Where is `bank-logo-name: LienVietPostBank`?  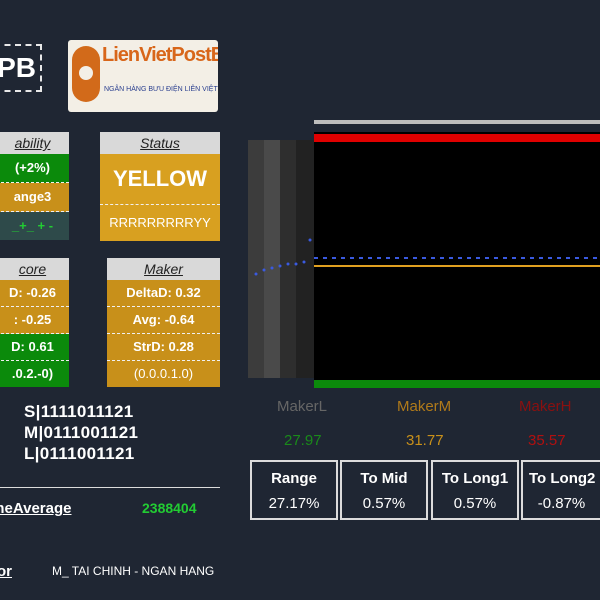 bank-logo-name: LienVietPostBank is located at coordinates (160, 55).